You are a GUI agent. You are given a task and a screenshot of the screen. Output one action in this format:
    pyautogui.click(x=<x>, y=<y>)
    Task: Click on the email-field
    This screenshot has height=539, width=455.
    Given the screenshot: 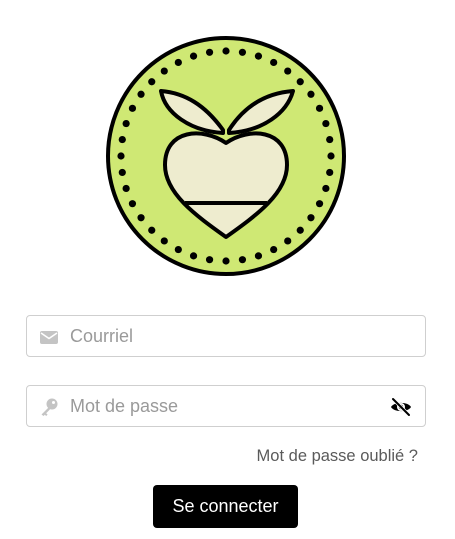 What is the action you would take?
    pyautogui.click(x=226, y=336)
    